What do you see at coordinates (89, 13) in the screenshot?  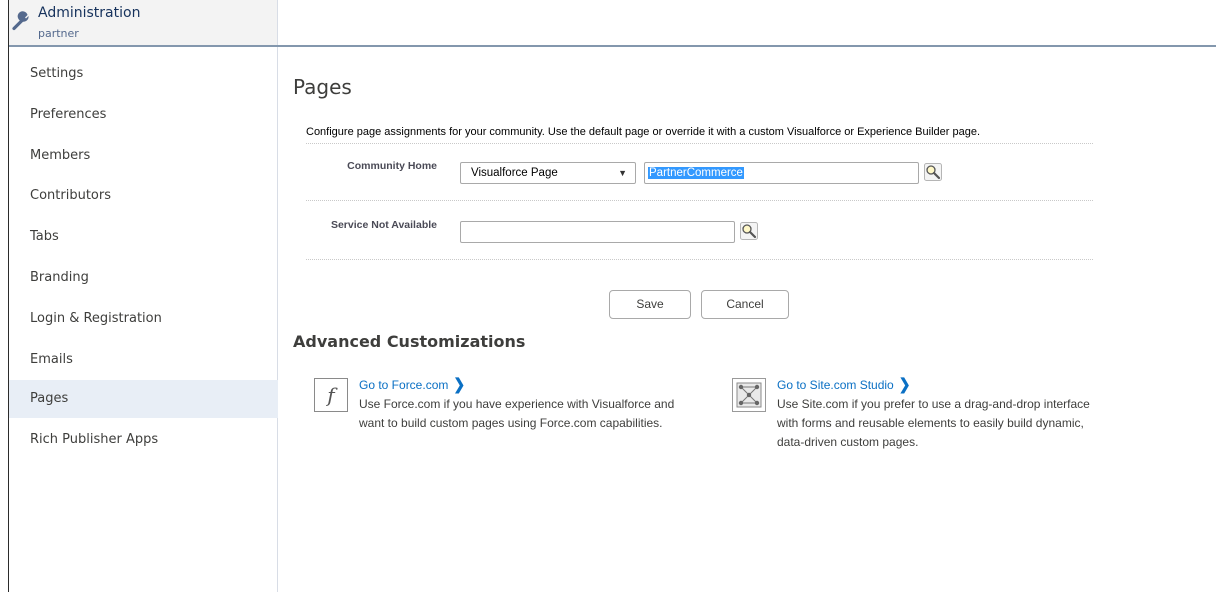 I see `header-title: Administration` at bounding box center [89, 13].